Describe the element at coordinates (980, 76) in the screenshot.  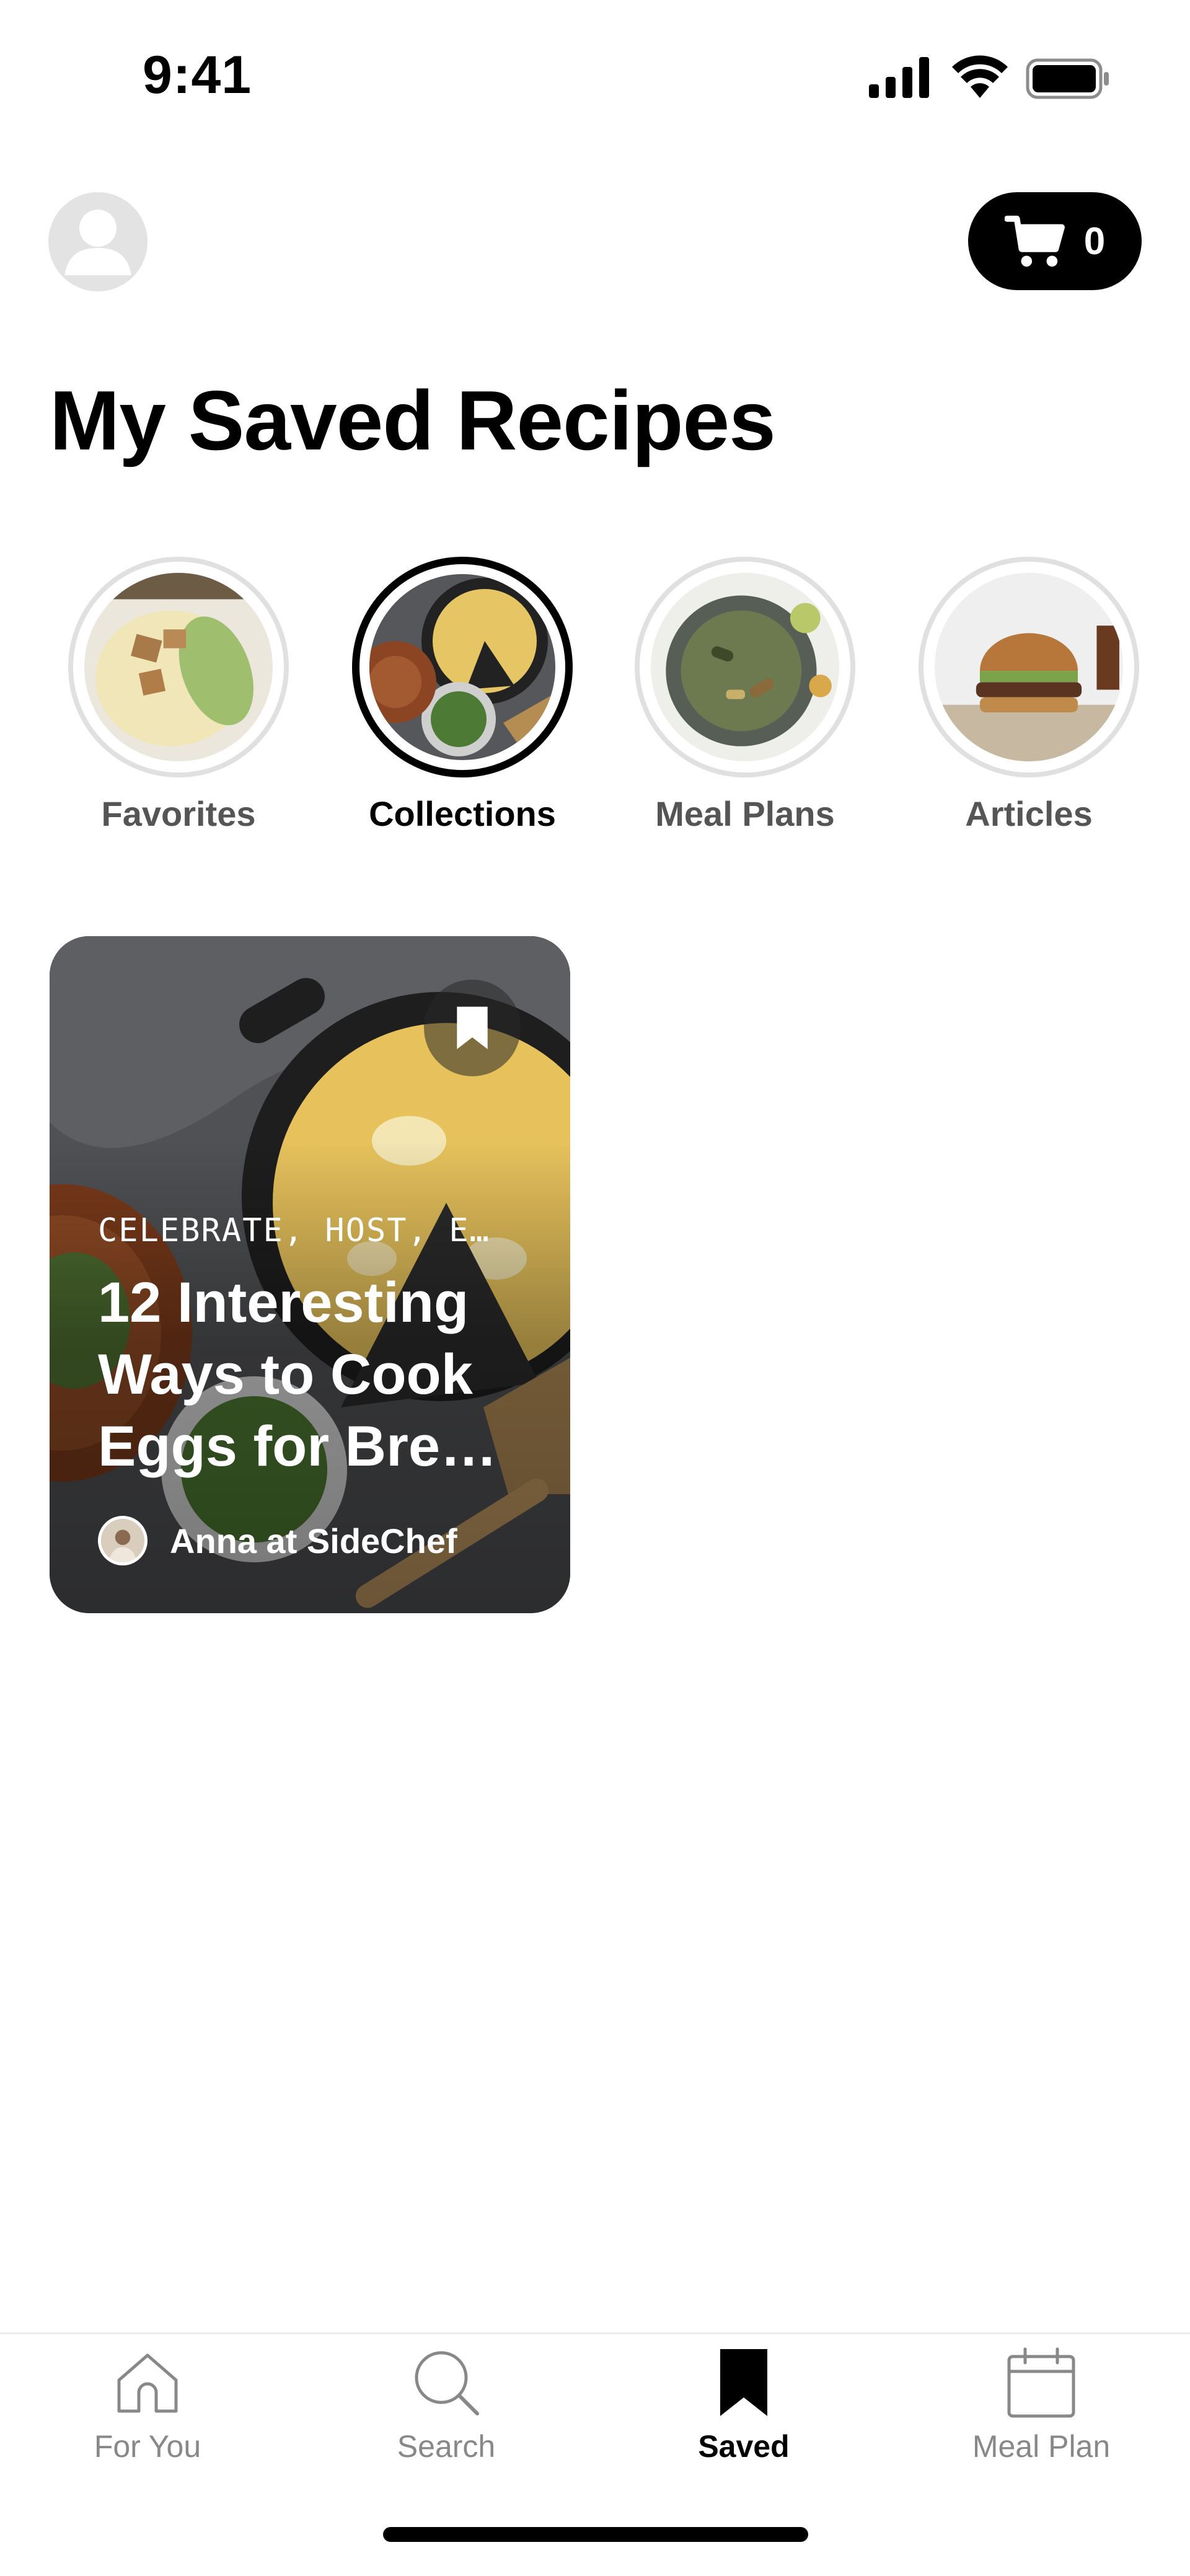
I see `wifi-icon` at that location.